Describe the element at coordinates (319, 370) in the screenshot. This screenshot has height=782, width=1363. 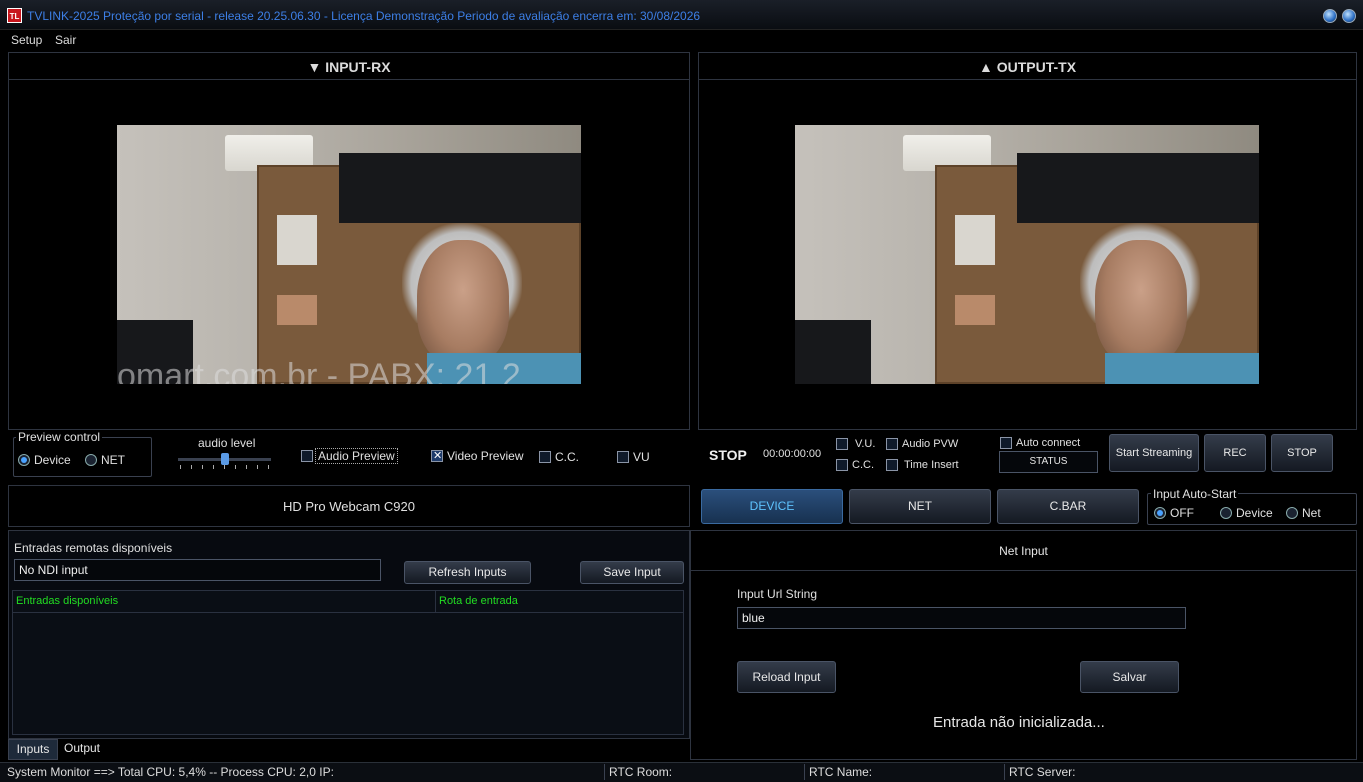
I see `video-watermark: omart.com.br - PABX: 21 2` at that location.